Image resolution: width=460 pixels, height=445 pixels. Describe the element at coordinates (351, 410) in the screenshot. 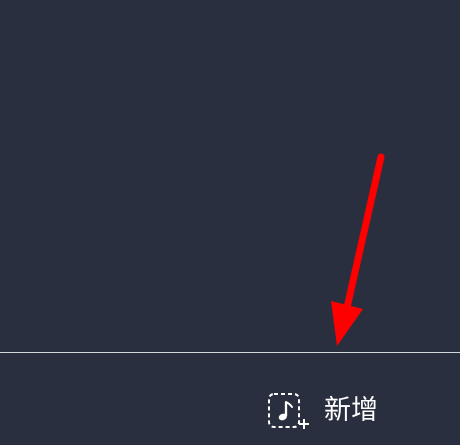

I see `add-button-label: 新增` at that location.